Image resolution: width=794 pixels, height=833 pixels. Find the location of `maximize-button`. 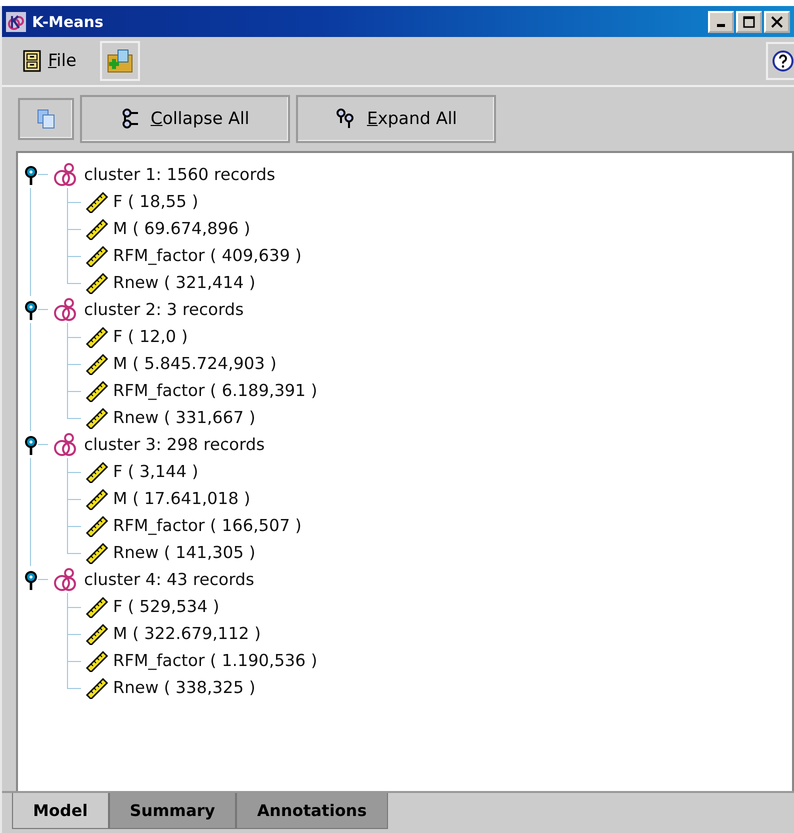

maximize-button is located at coordinates (749, 21).